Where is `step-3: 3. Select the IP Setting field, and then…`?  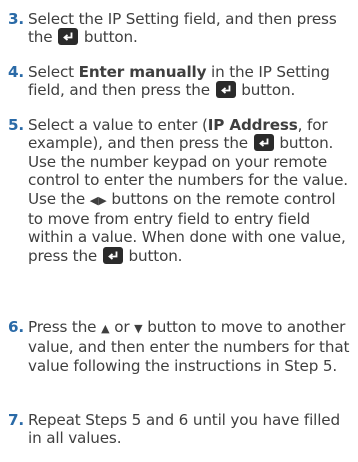 step-3: 3. Select the IP Setting field, and then… is located at coordinates (181, 28).